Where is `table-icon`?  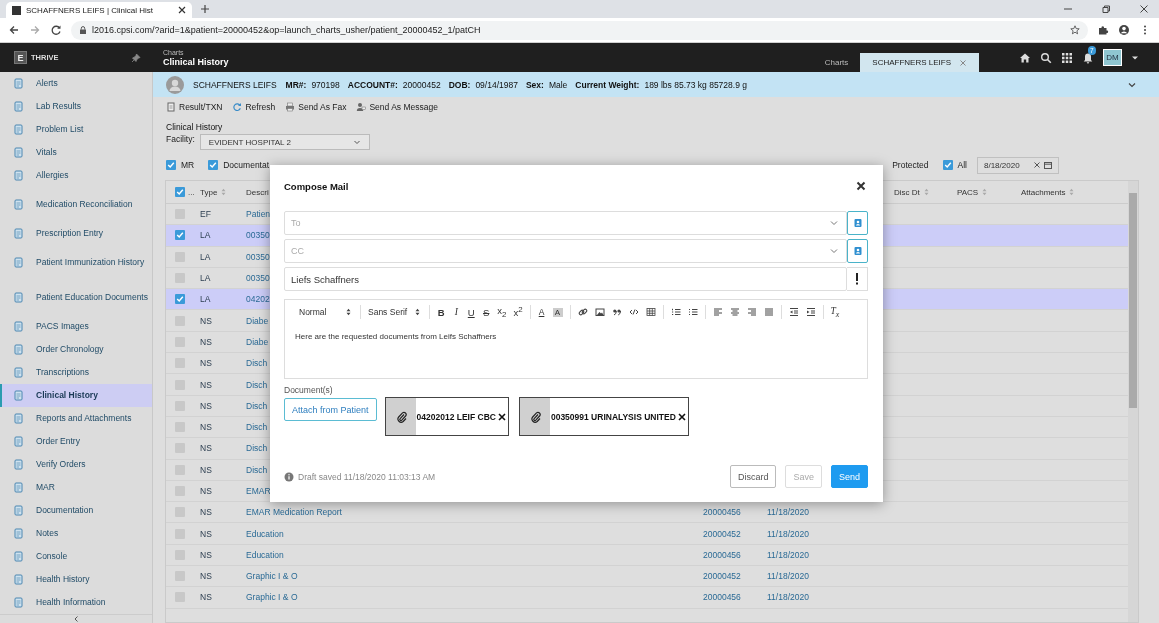
table-icon is located at coordinates (650, 312).